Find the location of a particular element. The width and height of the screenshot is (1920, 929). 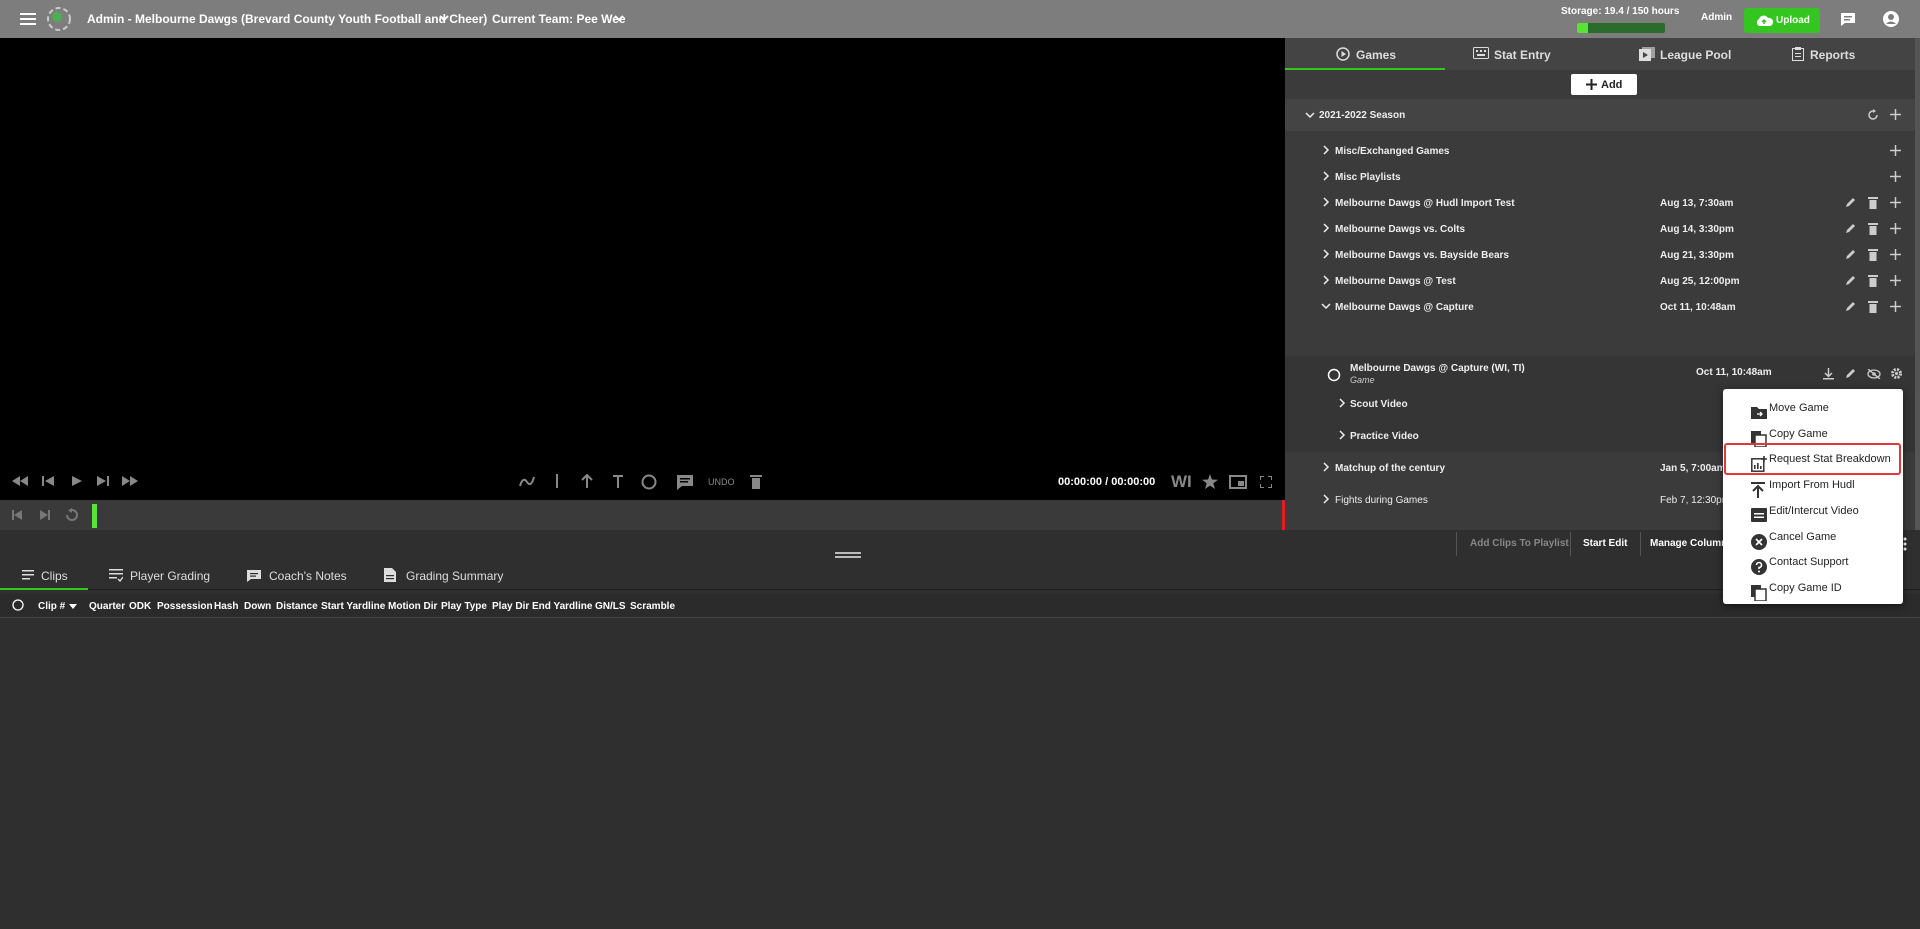

skip-previous-icon is located at coordinates (17, 515).